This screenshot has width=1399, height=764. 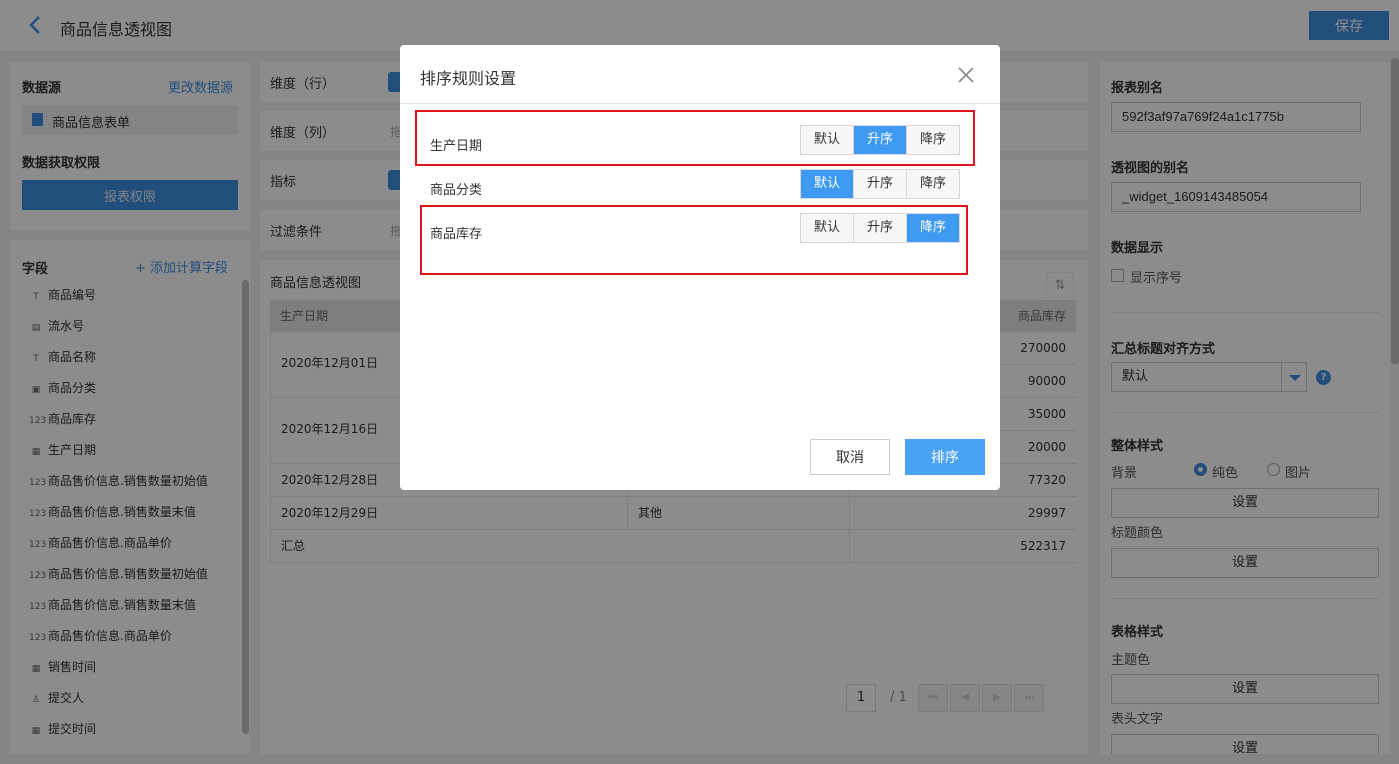 I want to click on sort-default-button: 默认, so click(x=827, y=184).